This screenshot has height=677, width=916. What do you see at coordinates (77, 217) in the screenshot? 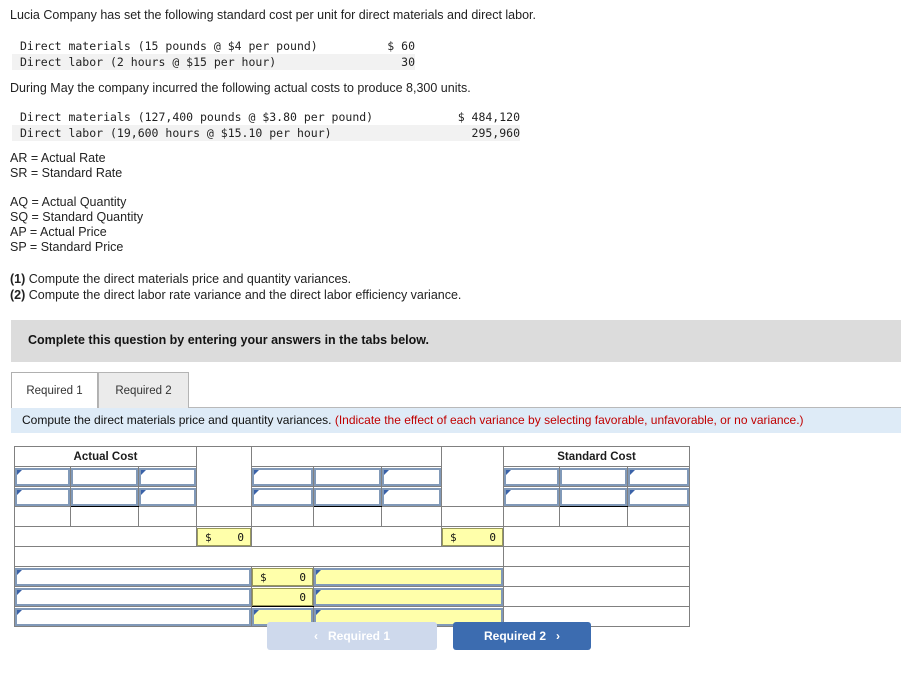
I see `legend-item: SQ = Standard Quantity` at bounding box center [77, 217].